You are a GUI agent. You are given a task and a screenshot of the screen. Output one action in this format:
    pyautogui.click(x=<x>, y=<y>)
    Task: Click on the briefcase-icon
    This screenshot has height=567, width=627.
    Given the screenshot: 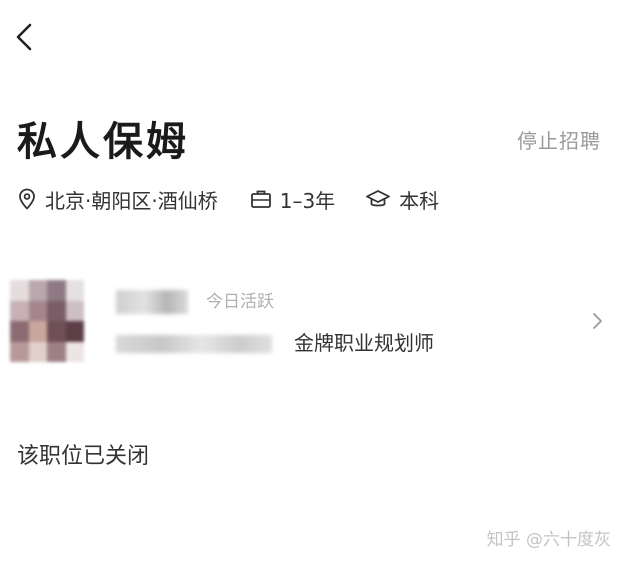 What is the action you would take?
    pyautogui.click(x=260, y=199)
    